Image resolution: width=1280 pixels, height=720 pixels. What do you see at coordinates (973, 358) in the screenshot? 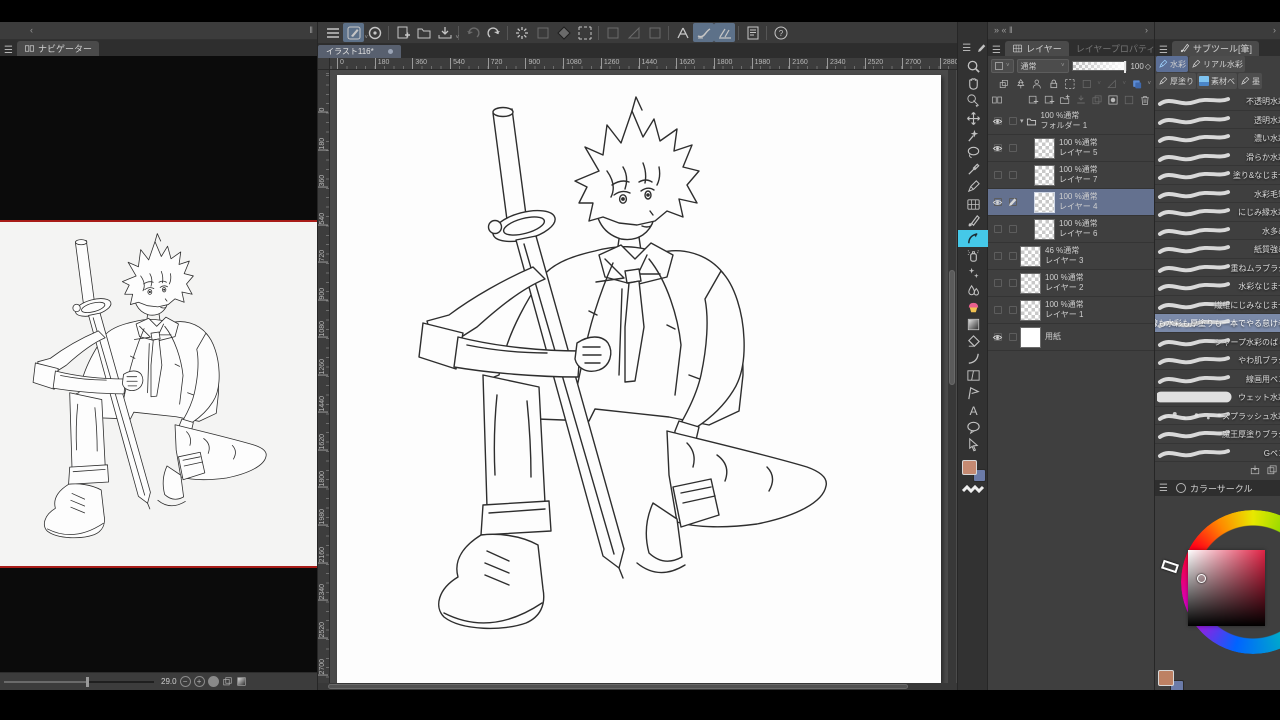
I see `curve-tool` at bounding box center [973, 358].